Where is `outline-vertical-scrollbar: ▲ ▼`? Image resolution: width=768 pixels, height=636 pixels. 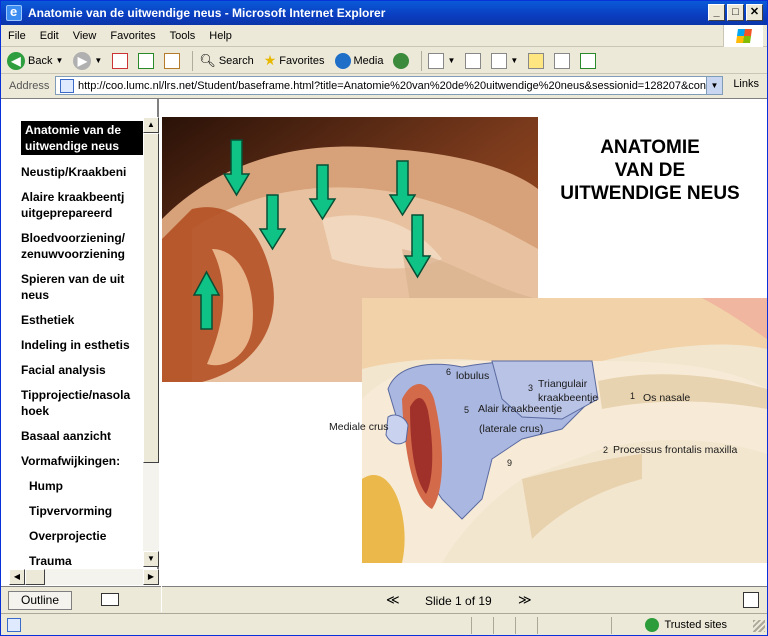 outline-vertical-scrollbar: ▲ ▼ is located at coordinates (151, 342).